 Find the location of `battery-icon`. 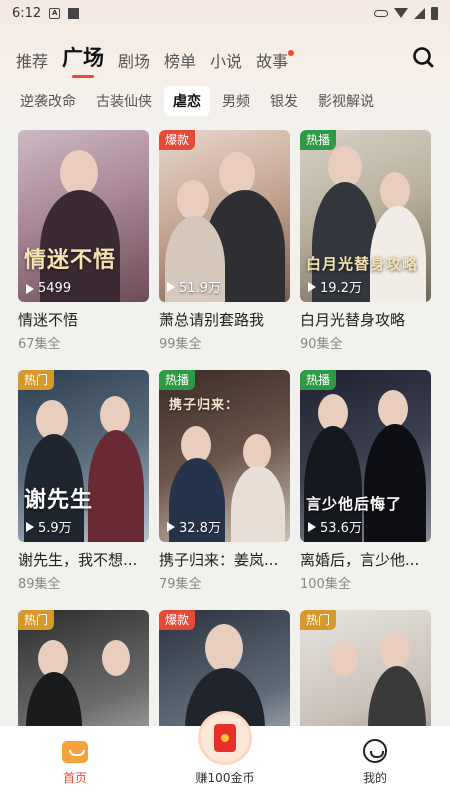

battery-icon is located at coordinates (434, 13).